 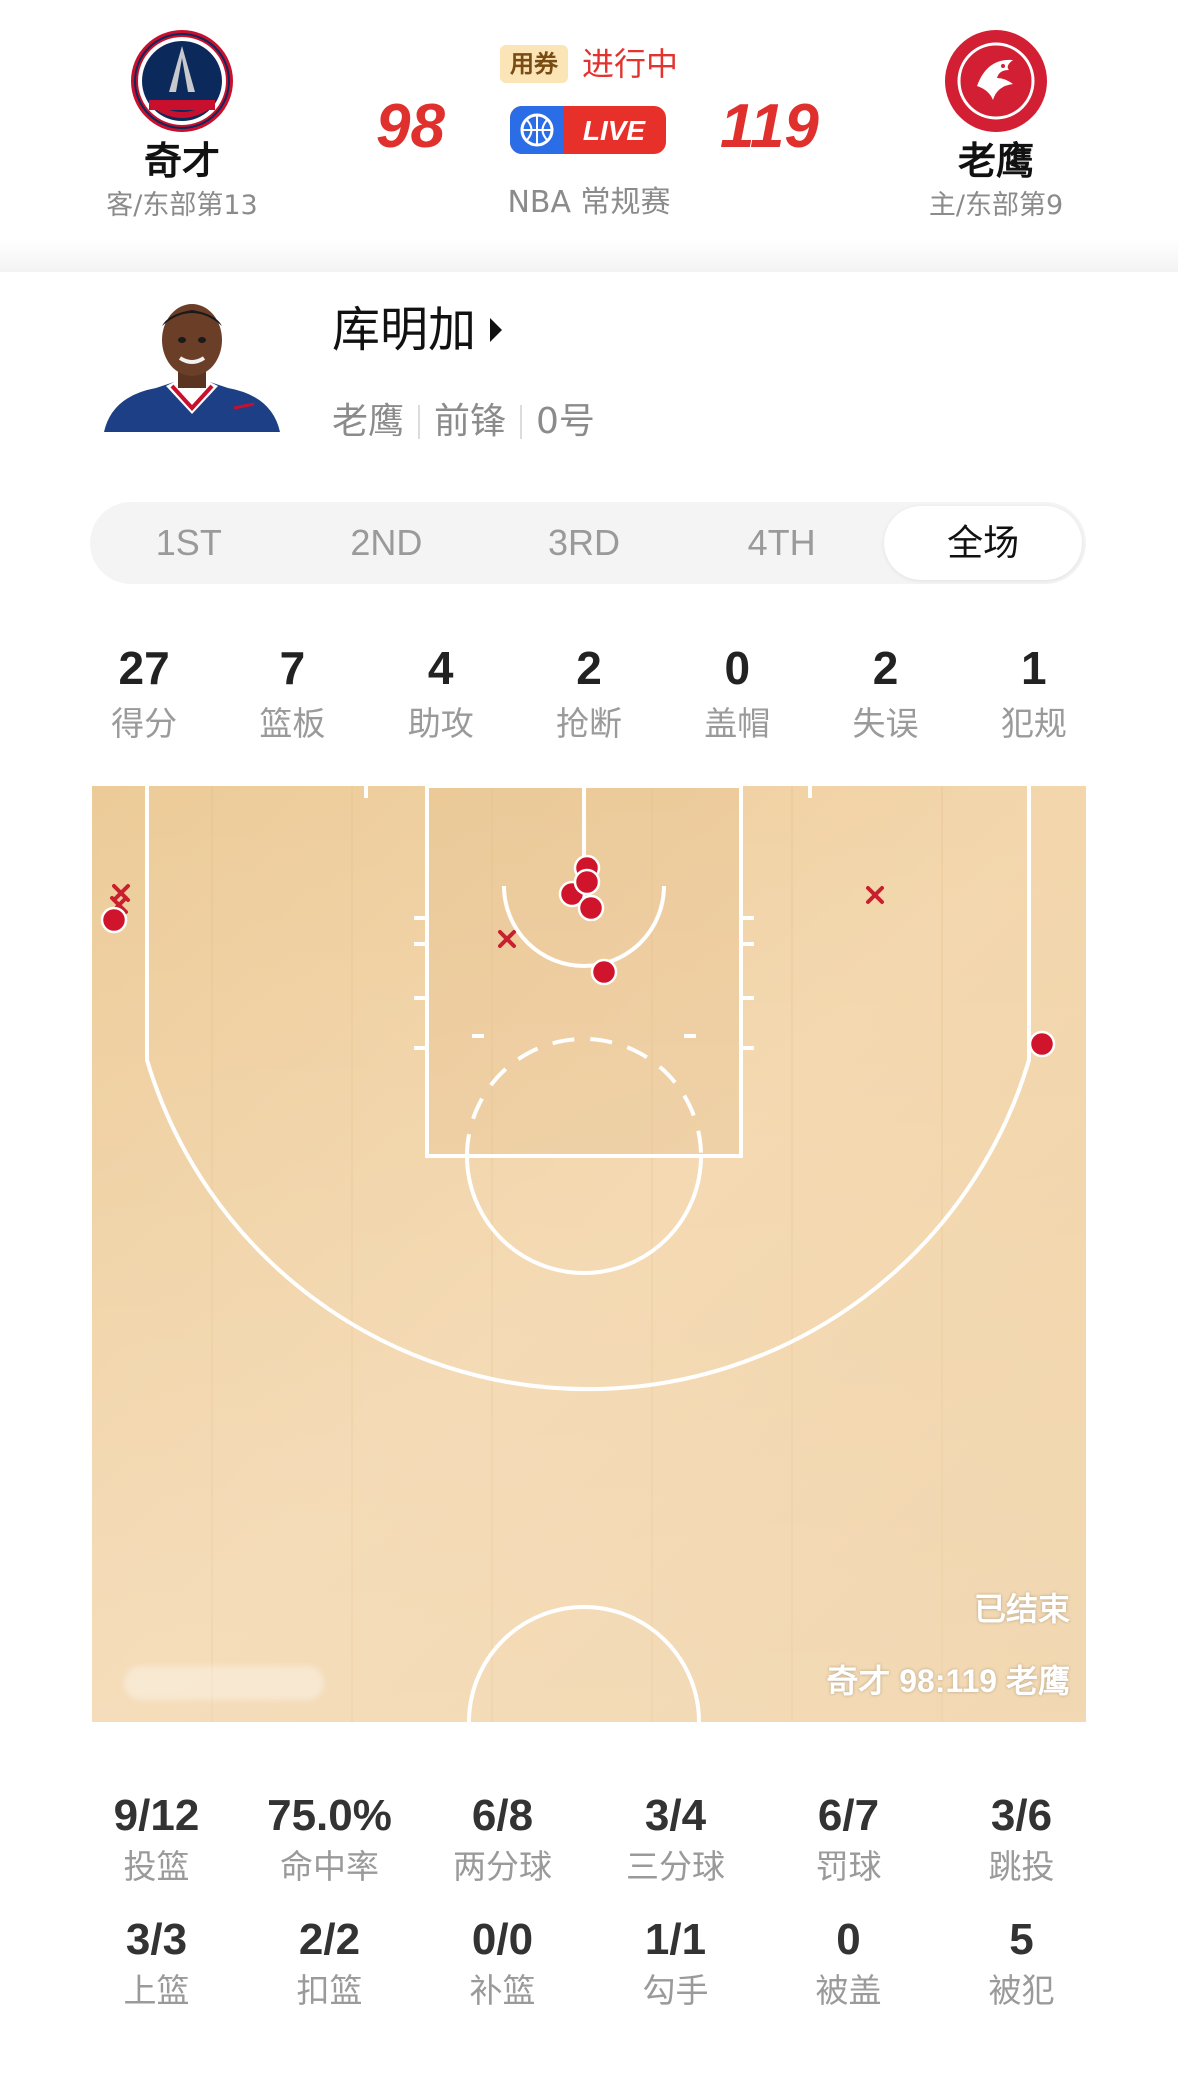 I want to click on tab-3rd: 3RD, so click(x=584, y=543).